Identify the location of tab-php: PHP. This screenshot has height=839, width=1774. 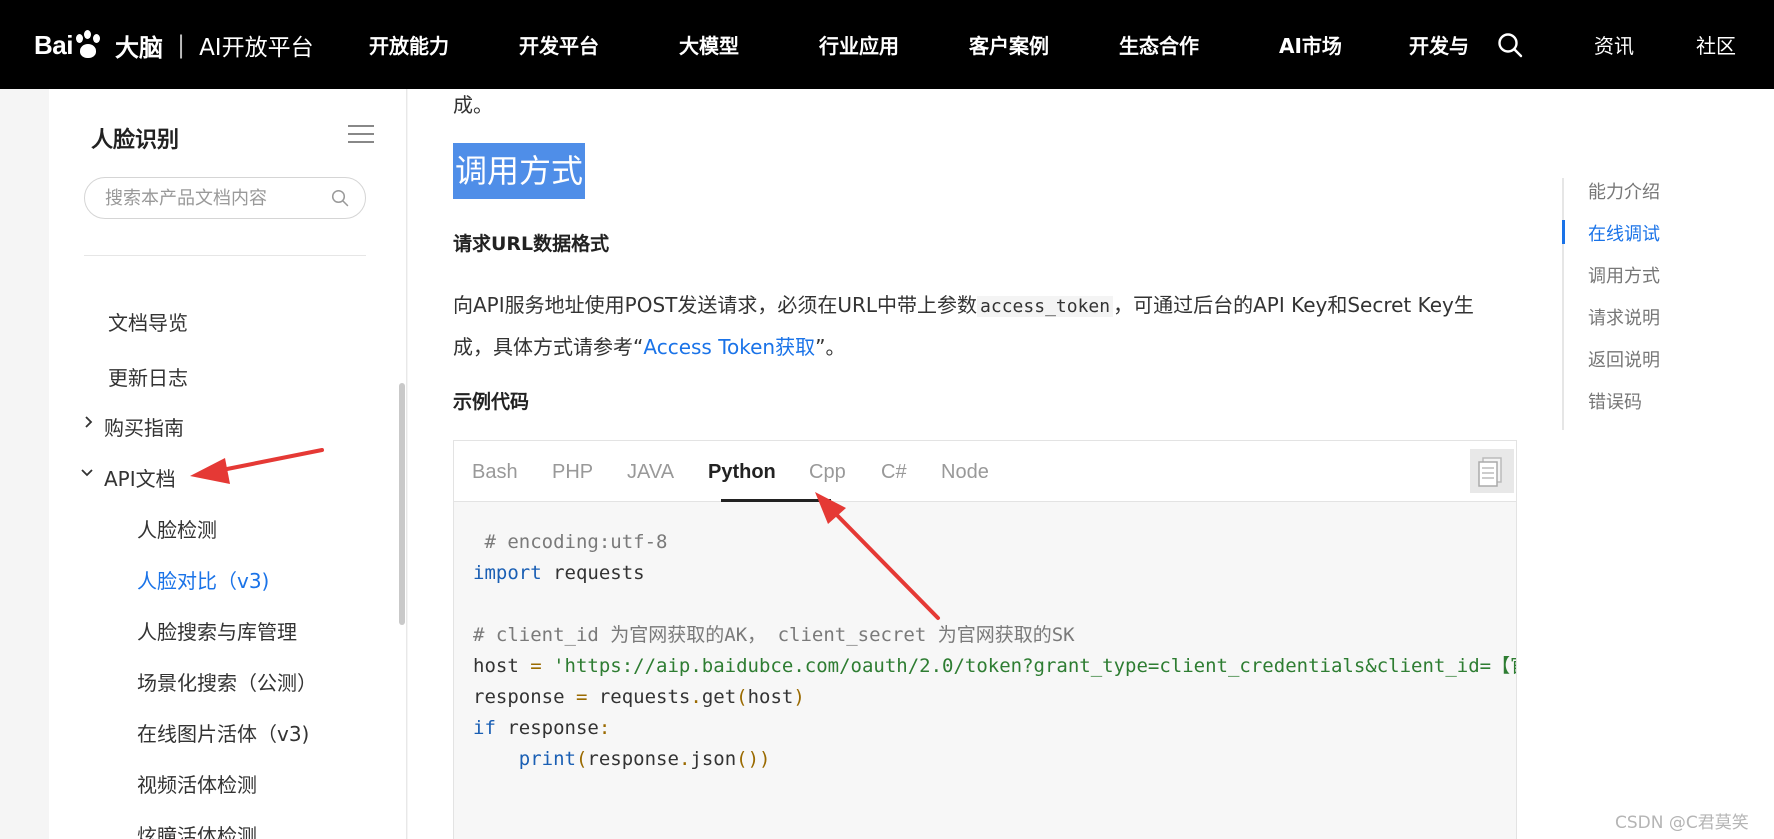
(572, 472).